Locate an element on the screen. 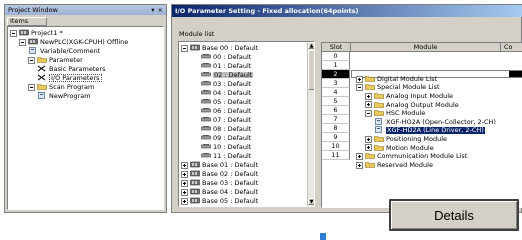 This screenshot has height=240, width=522. module-catalog-item: Analog Input Module is located at coordinates (409, 96).